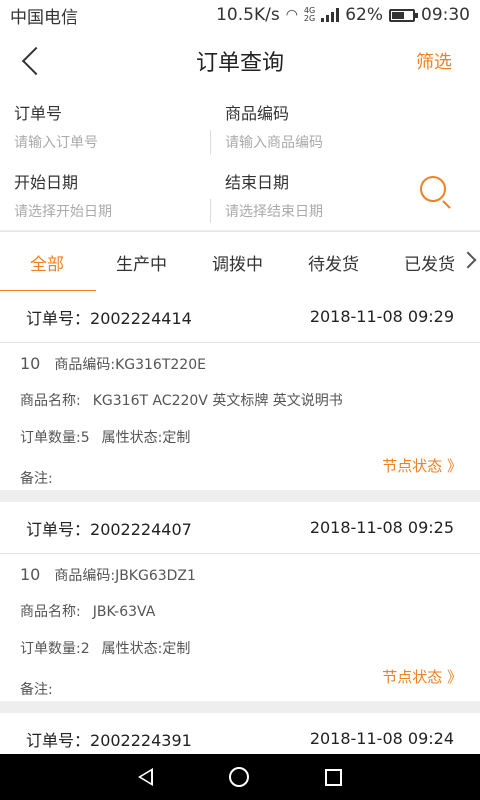 This screenshot has width=480, height=800. I want to click on app-header: 订单查询 筛选, so click(240, 61).